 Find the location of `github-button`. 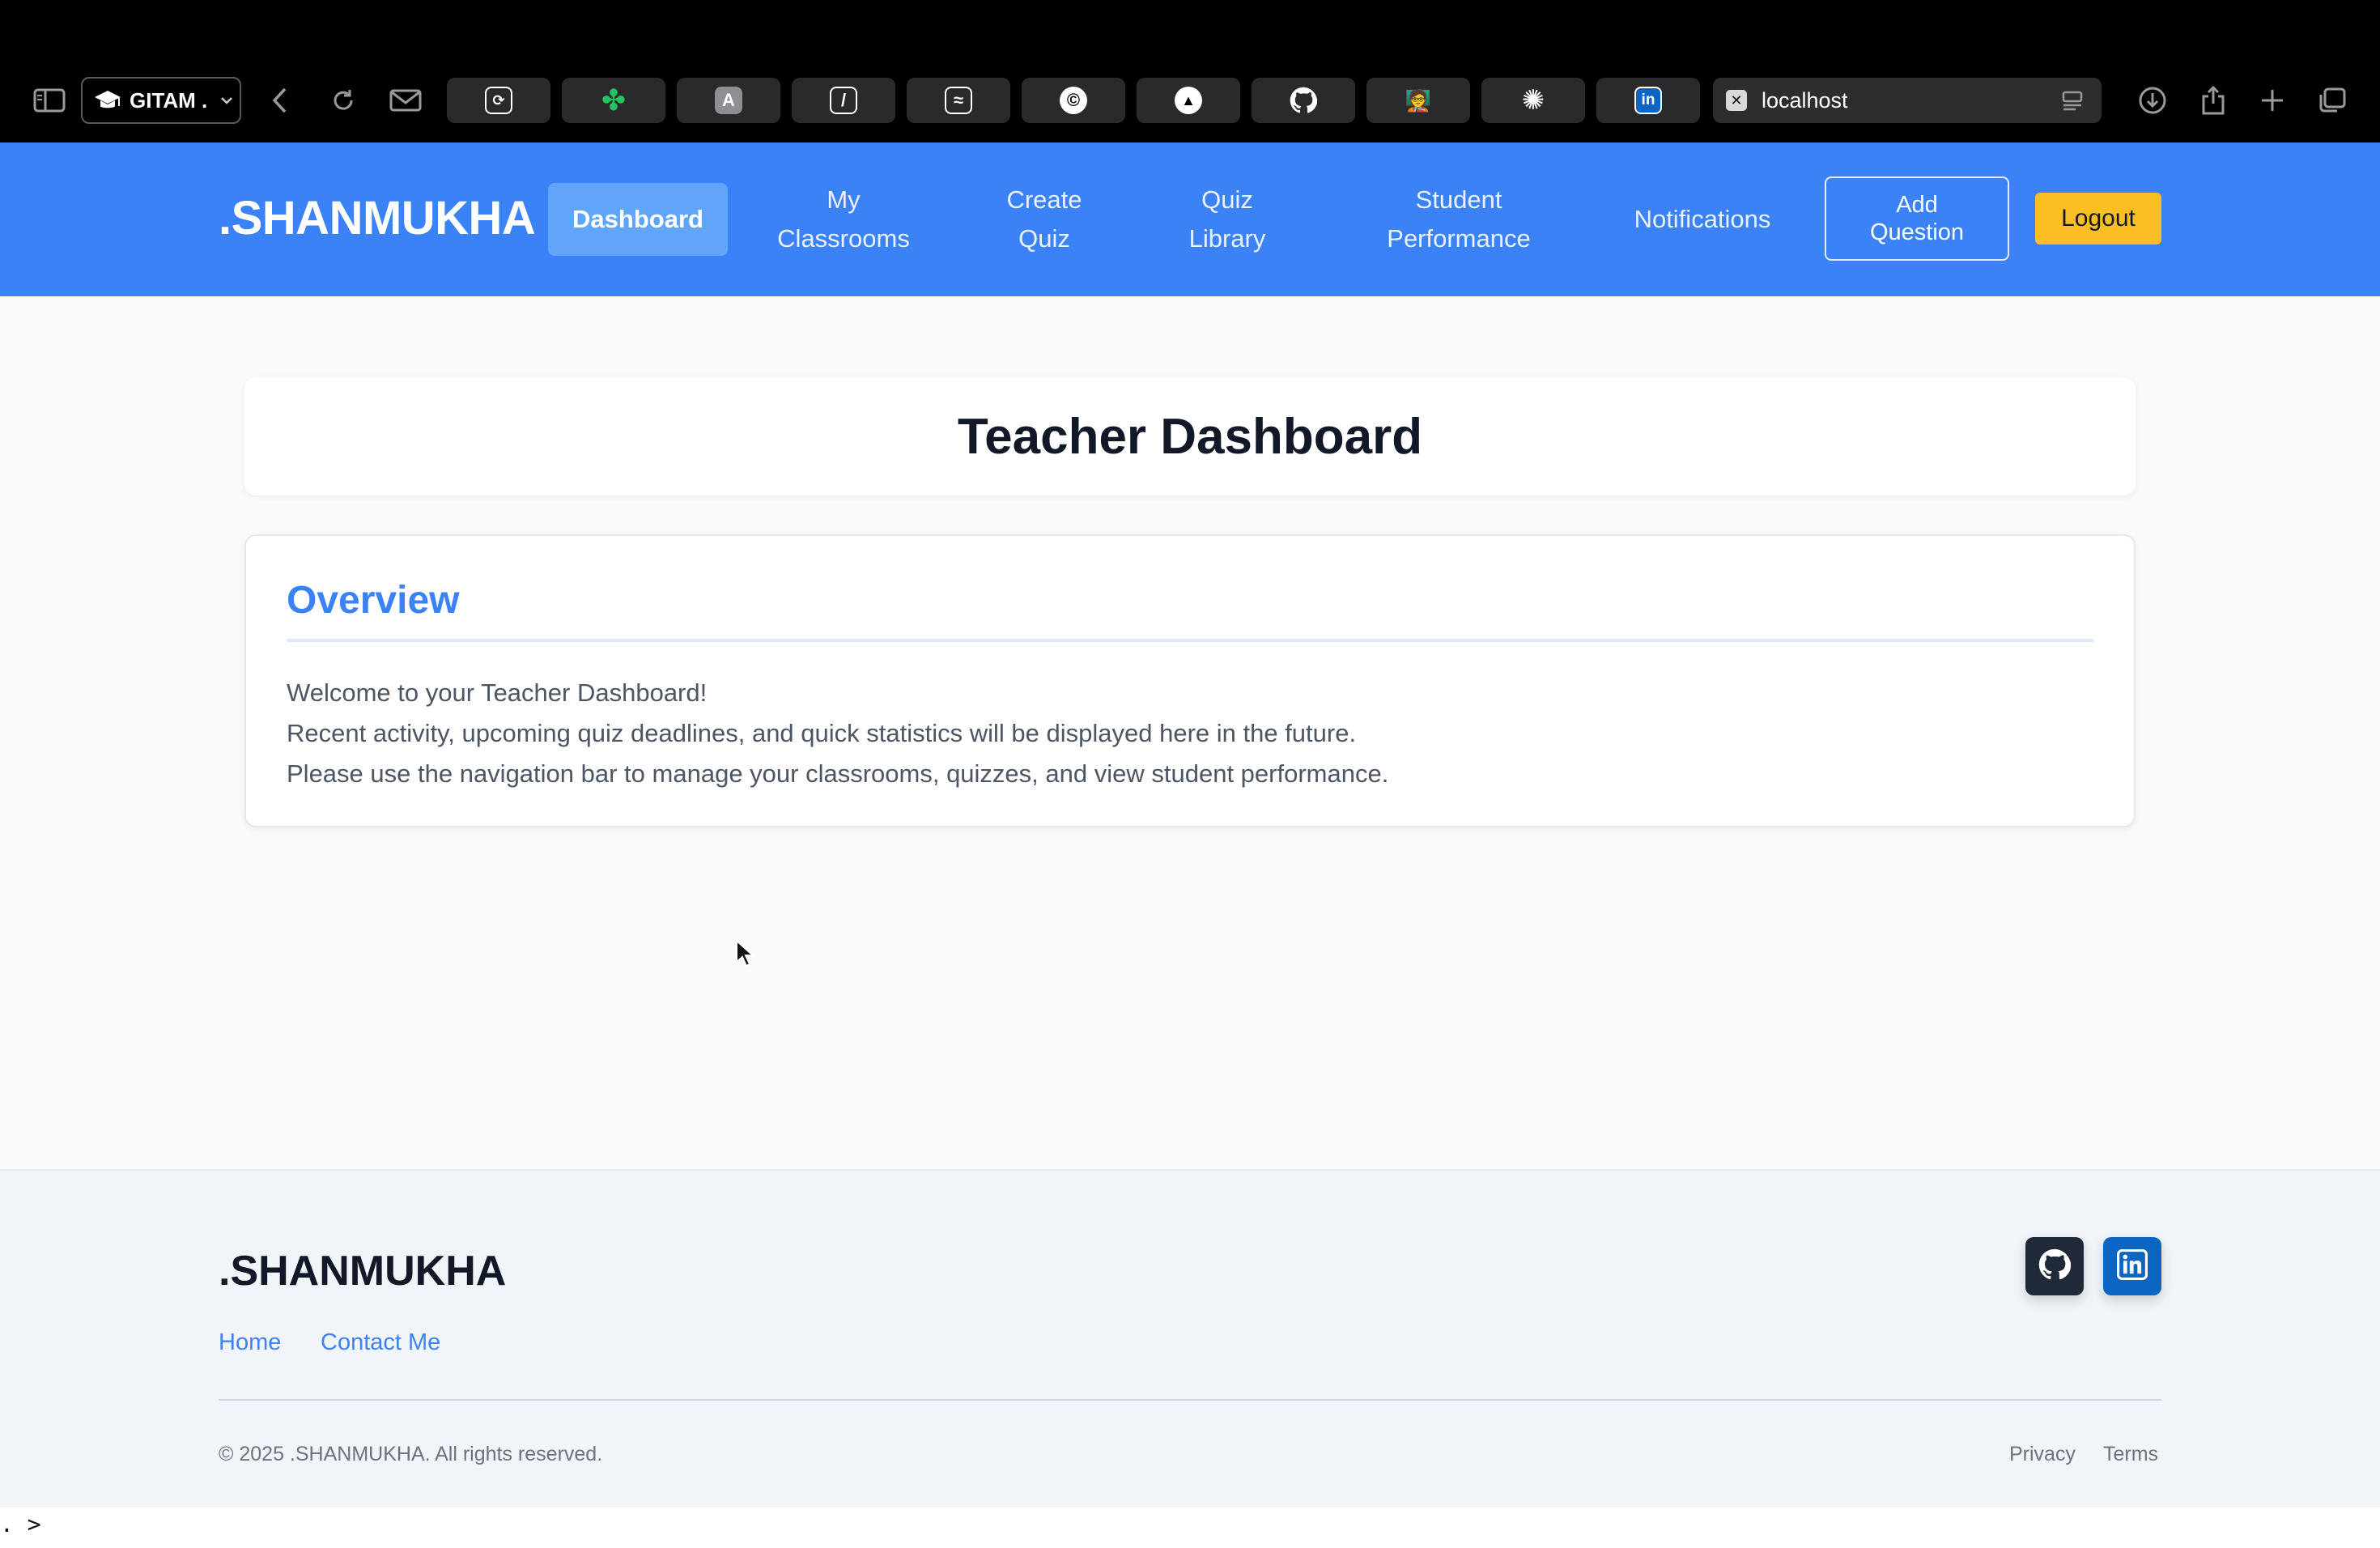

github-button is located at coordinates (2054, 1266).